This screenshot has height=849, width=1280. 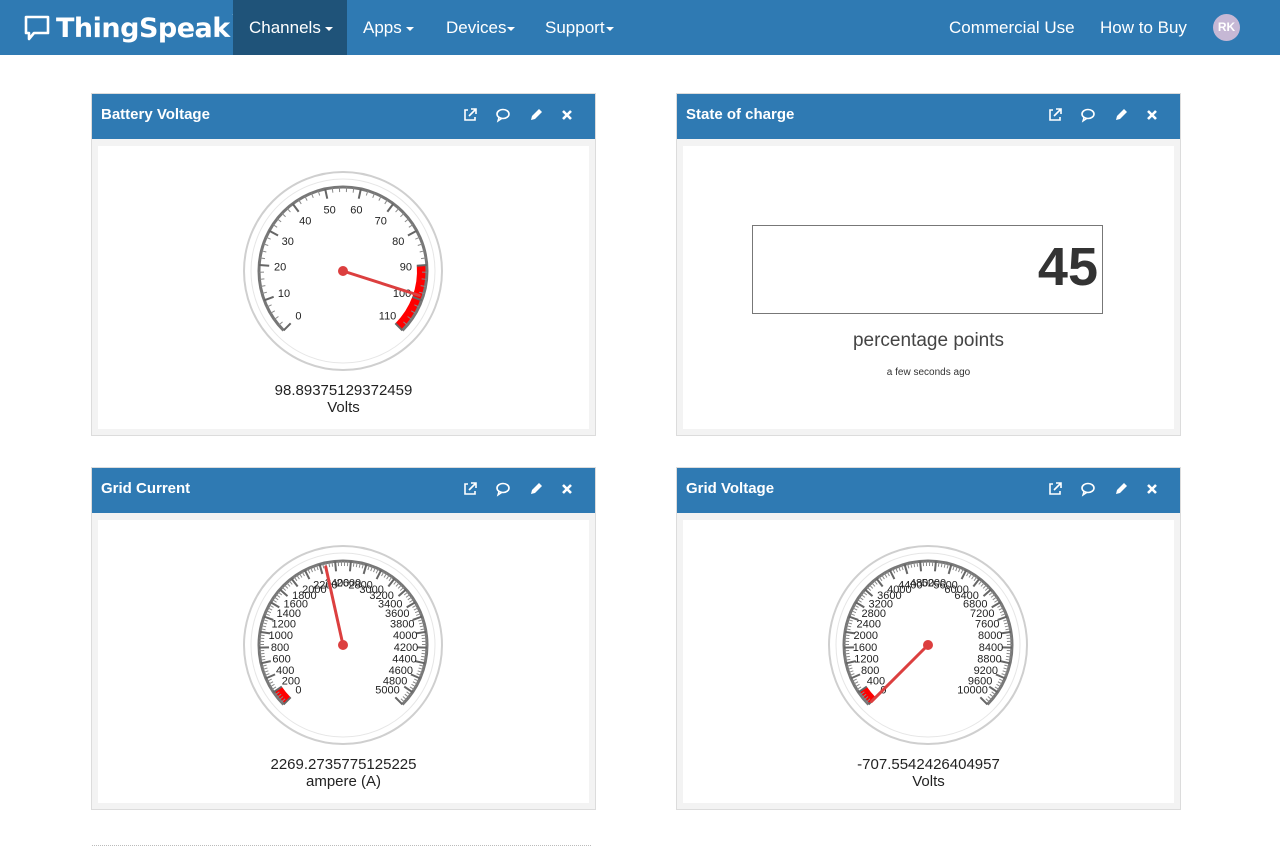 What do you see at coordinates (730, 488) in the screenshot?
I see `widget-title: Grid Voltage` at bounding box center [730, 488].